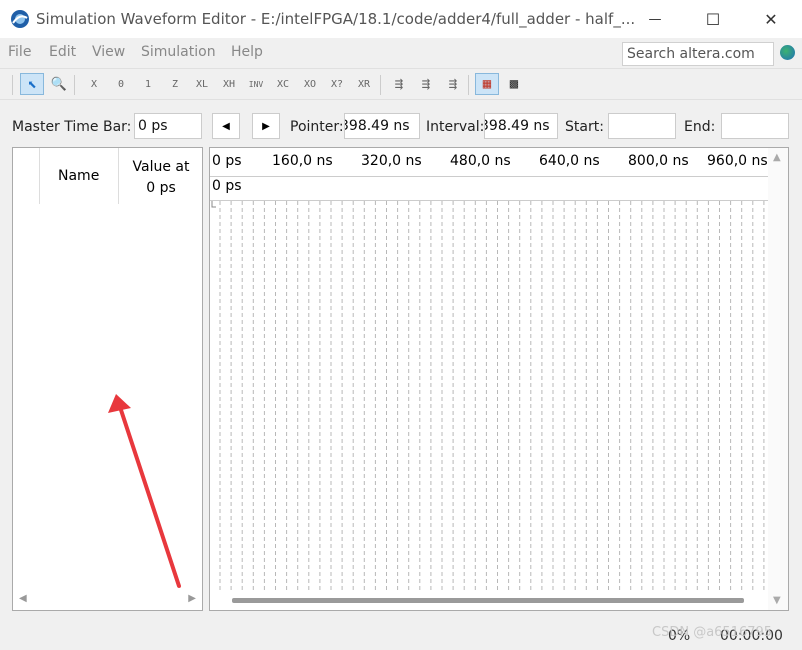 The width and height of the screenshot is (802, 650). I want to click on menu-view: View, so click(108, 52).